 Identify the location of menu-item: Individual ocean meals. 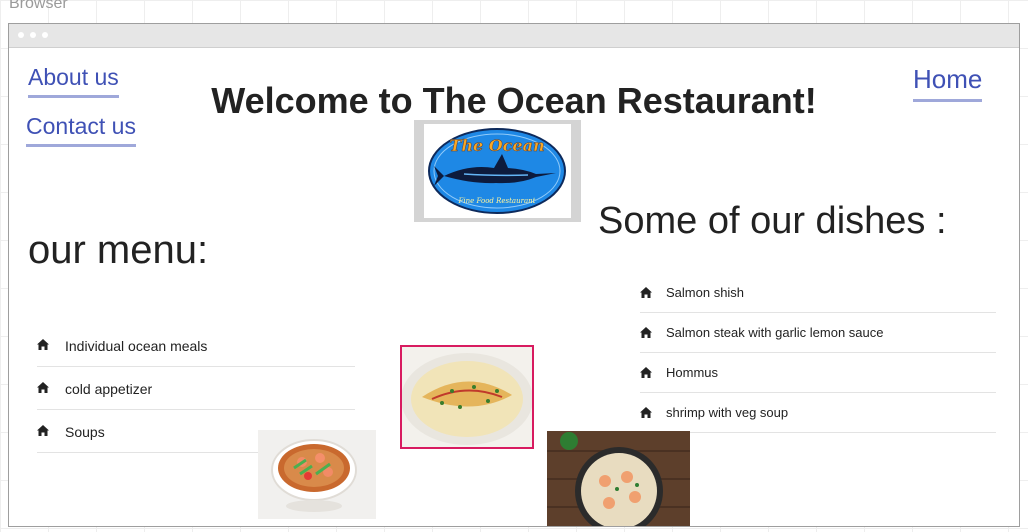
(196, 345).